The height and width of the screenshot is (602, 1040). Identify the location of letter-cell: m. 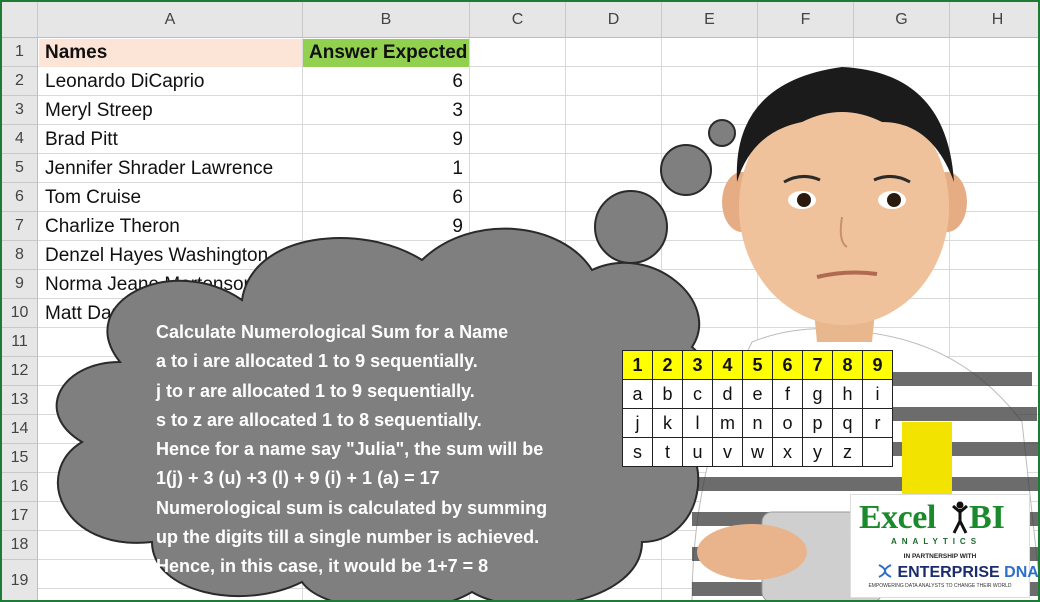
(727, 423).